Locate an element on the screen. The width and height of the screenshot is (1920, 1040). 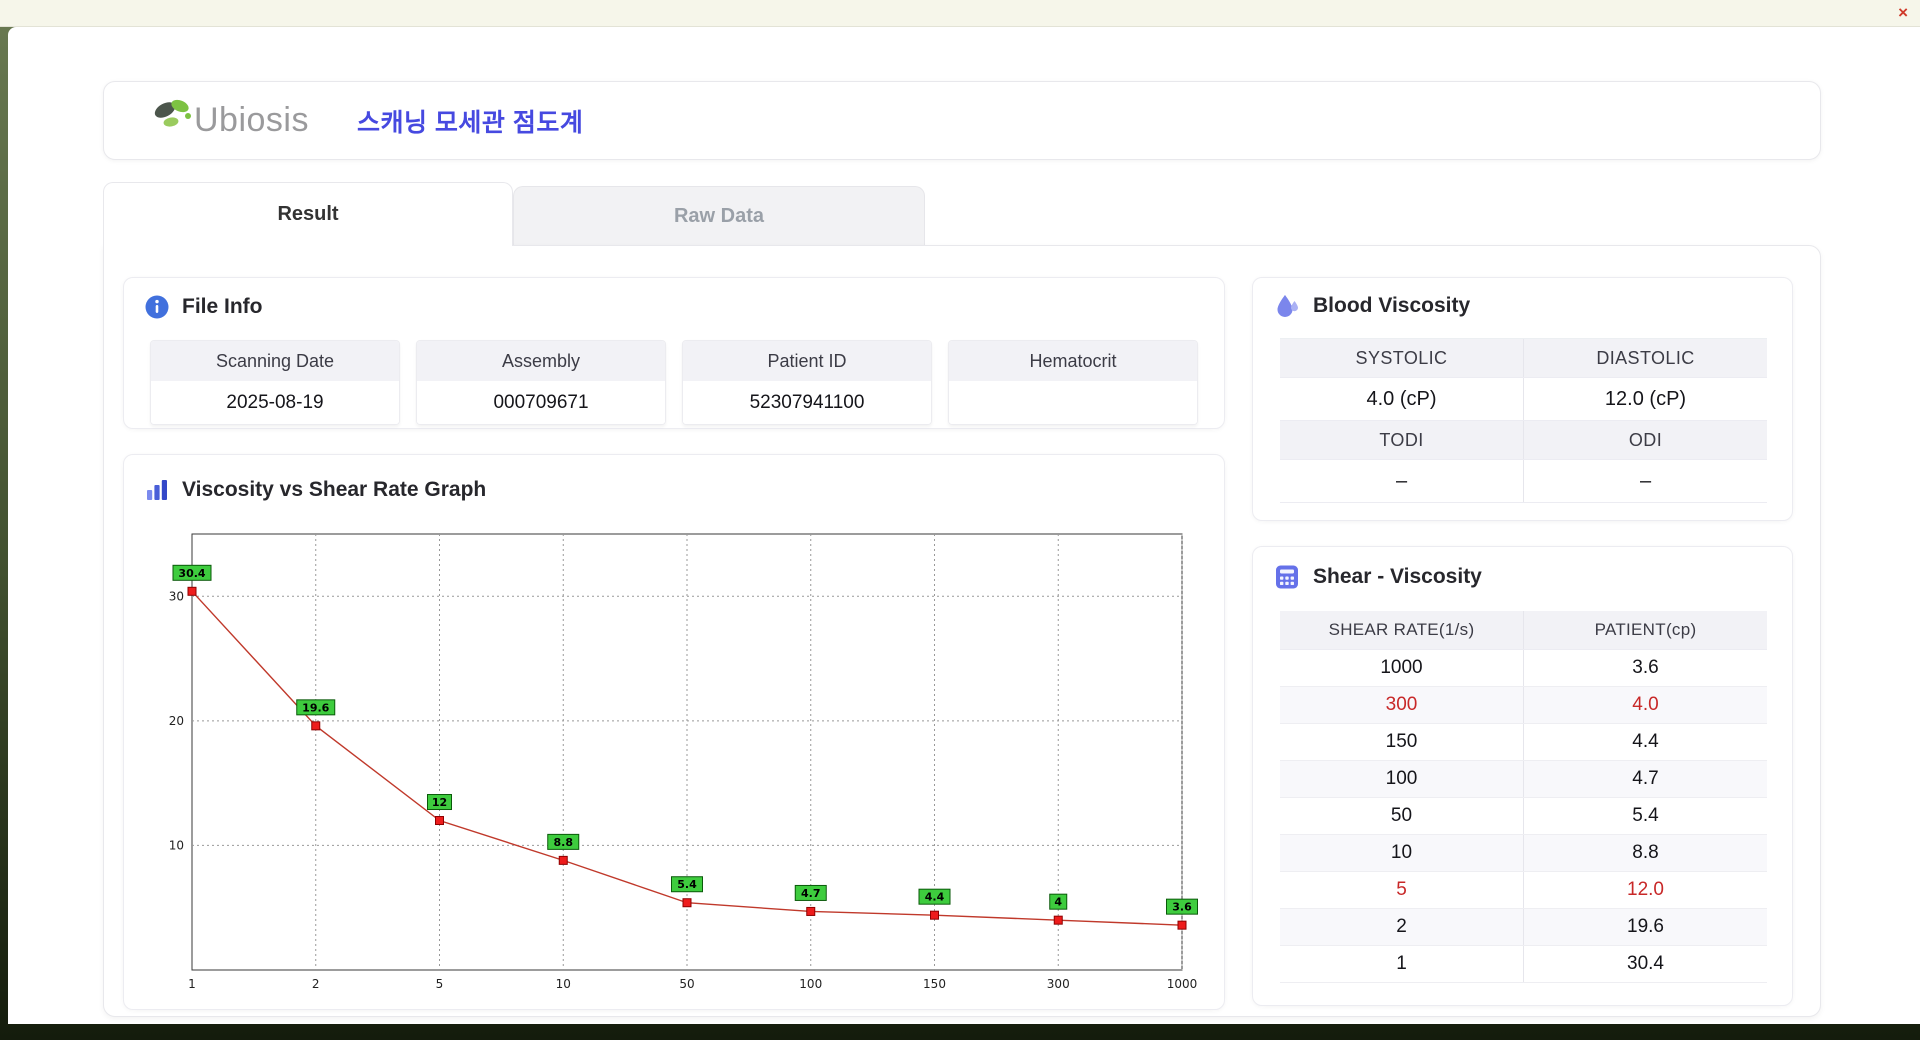
odi-header: ODI is located at coordinates (1645, 440).